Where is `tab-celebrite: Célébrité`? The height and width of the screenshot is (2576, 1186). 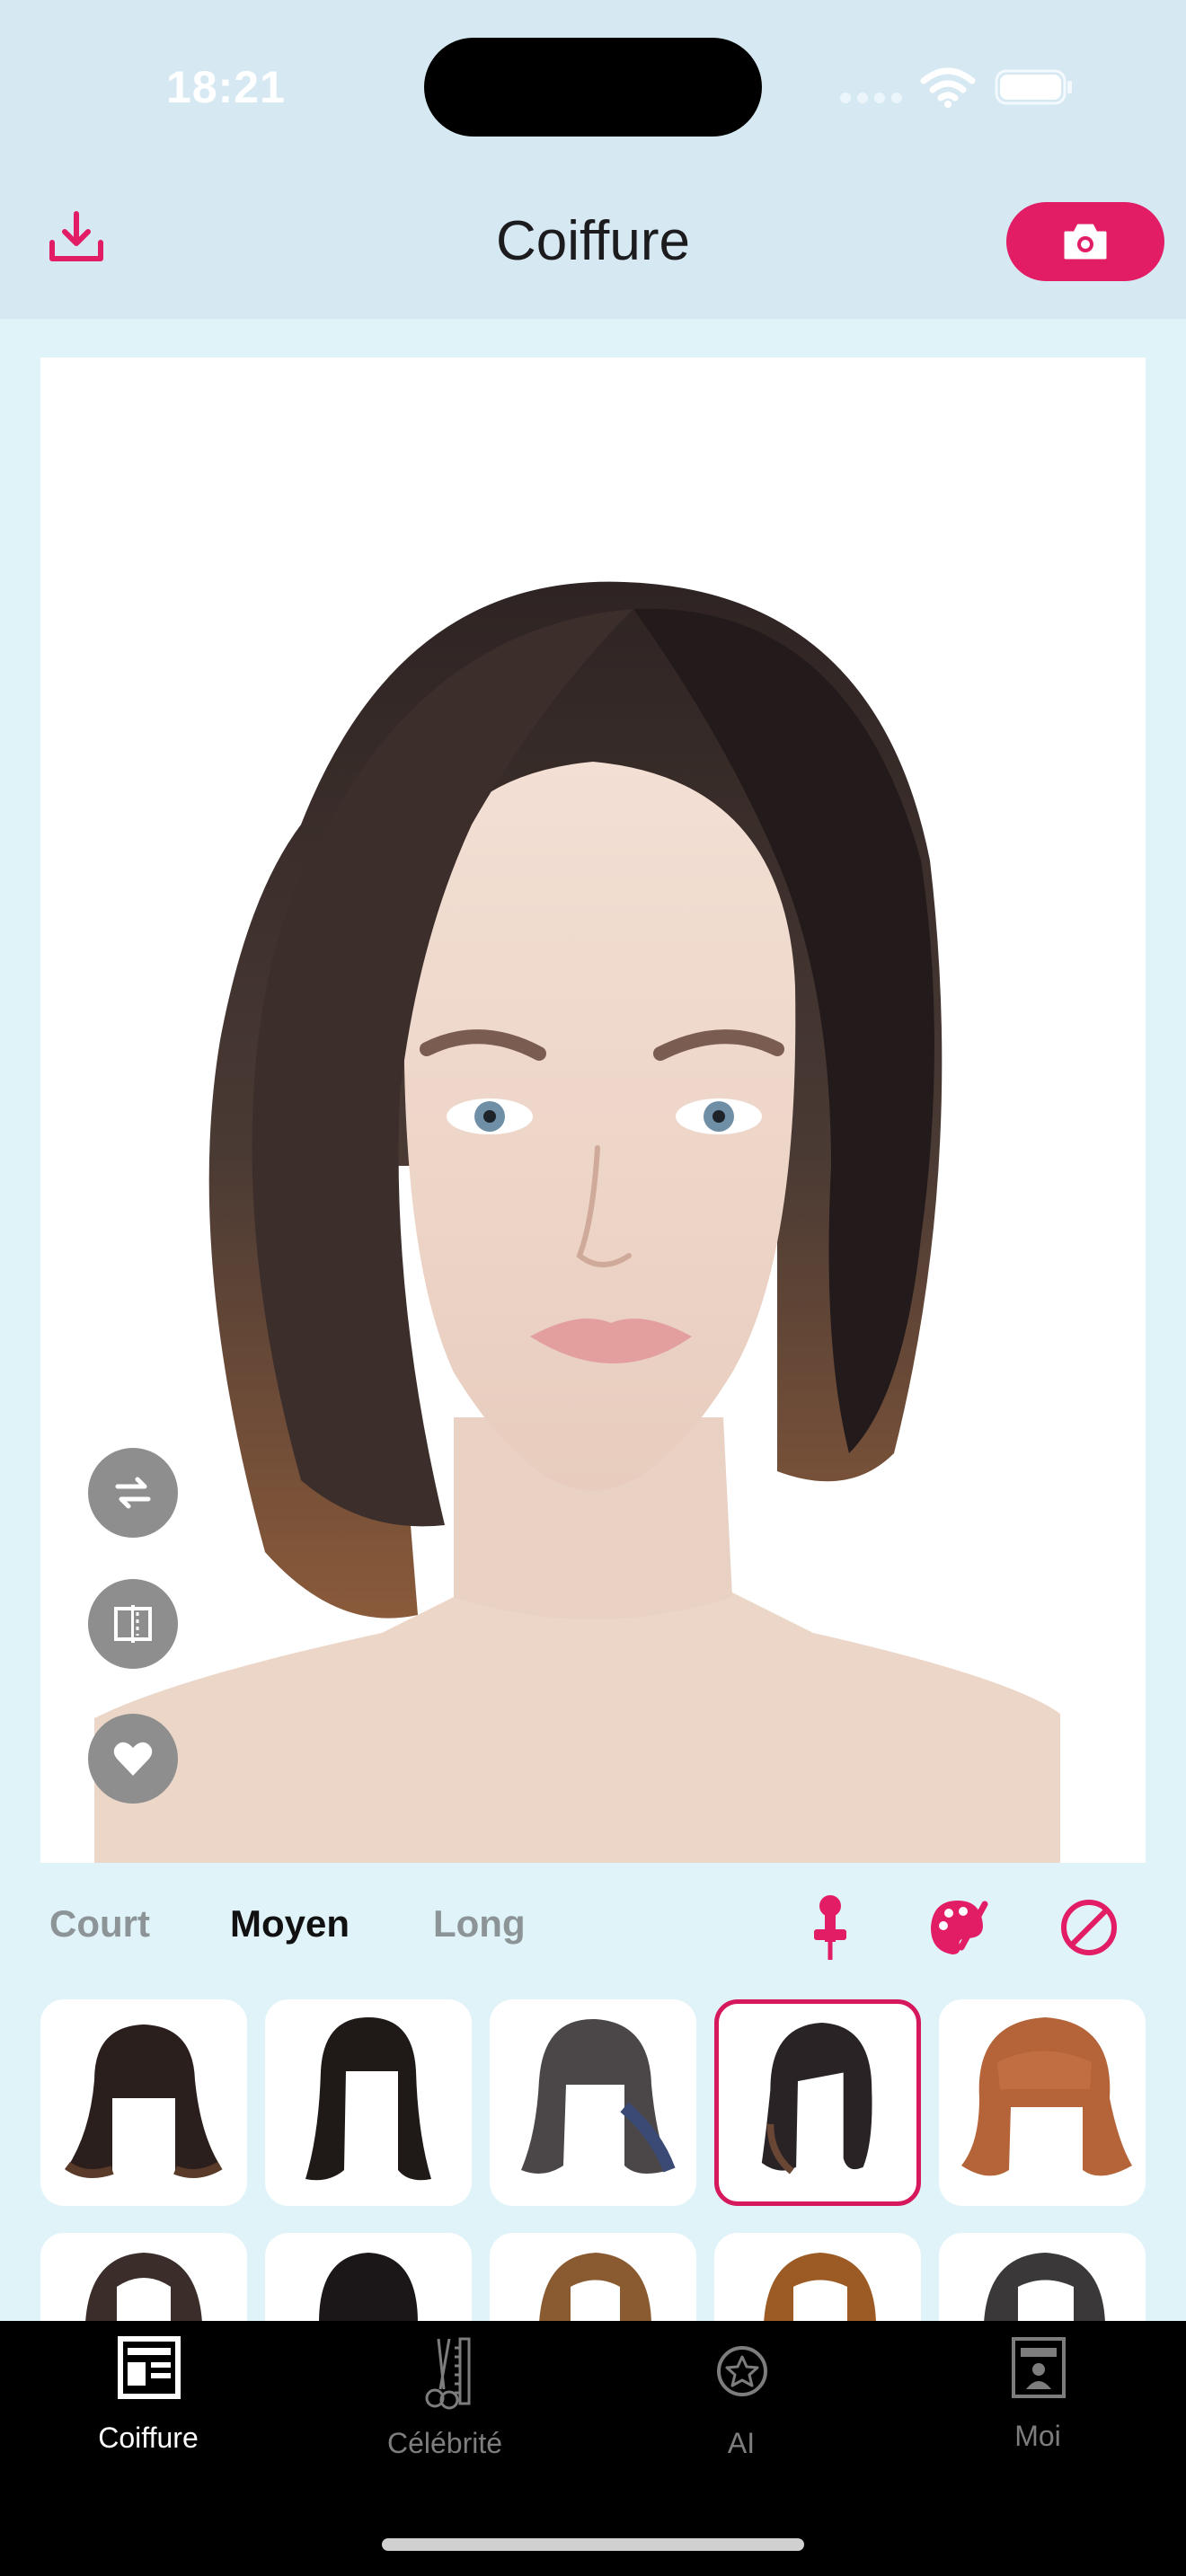
tab-celebrite: Célébrité is located at coordinates (445, 2402).